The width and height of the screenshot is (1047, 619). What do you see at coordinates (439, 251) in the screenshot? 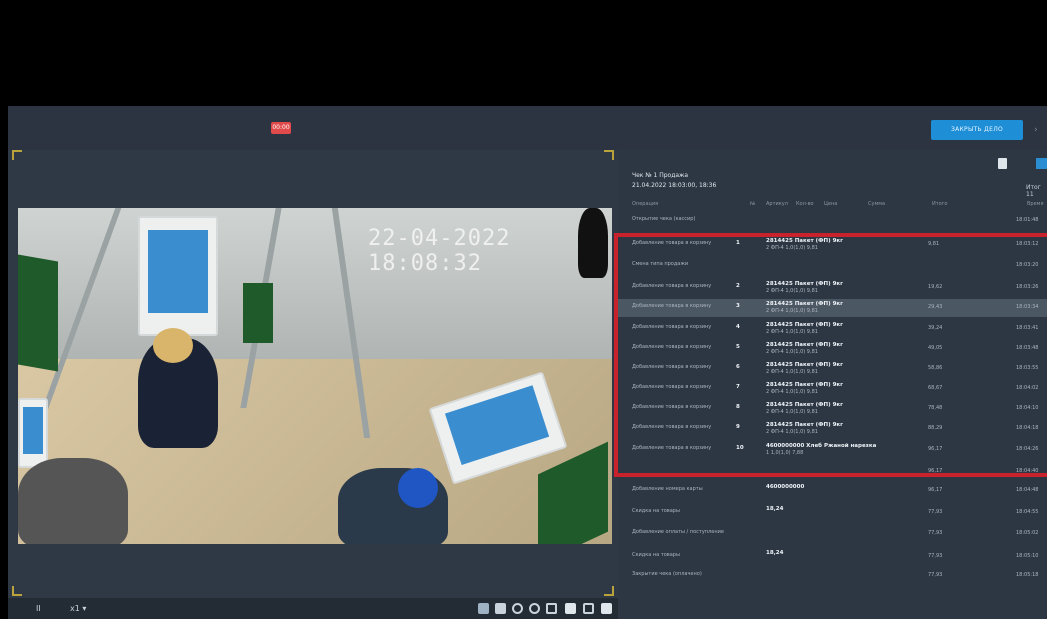
I see `video-timestamp: 22-04-2022 18:08:32` at bounding box center [439, 251].